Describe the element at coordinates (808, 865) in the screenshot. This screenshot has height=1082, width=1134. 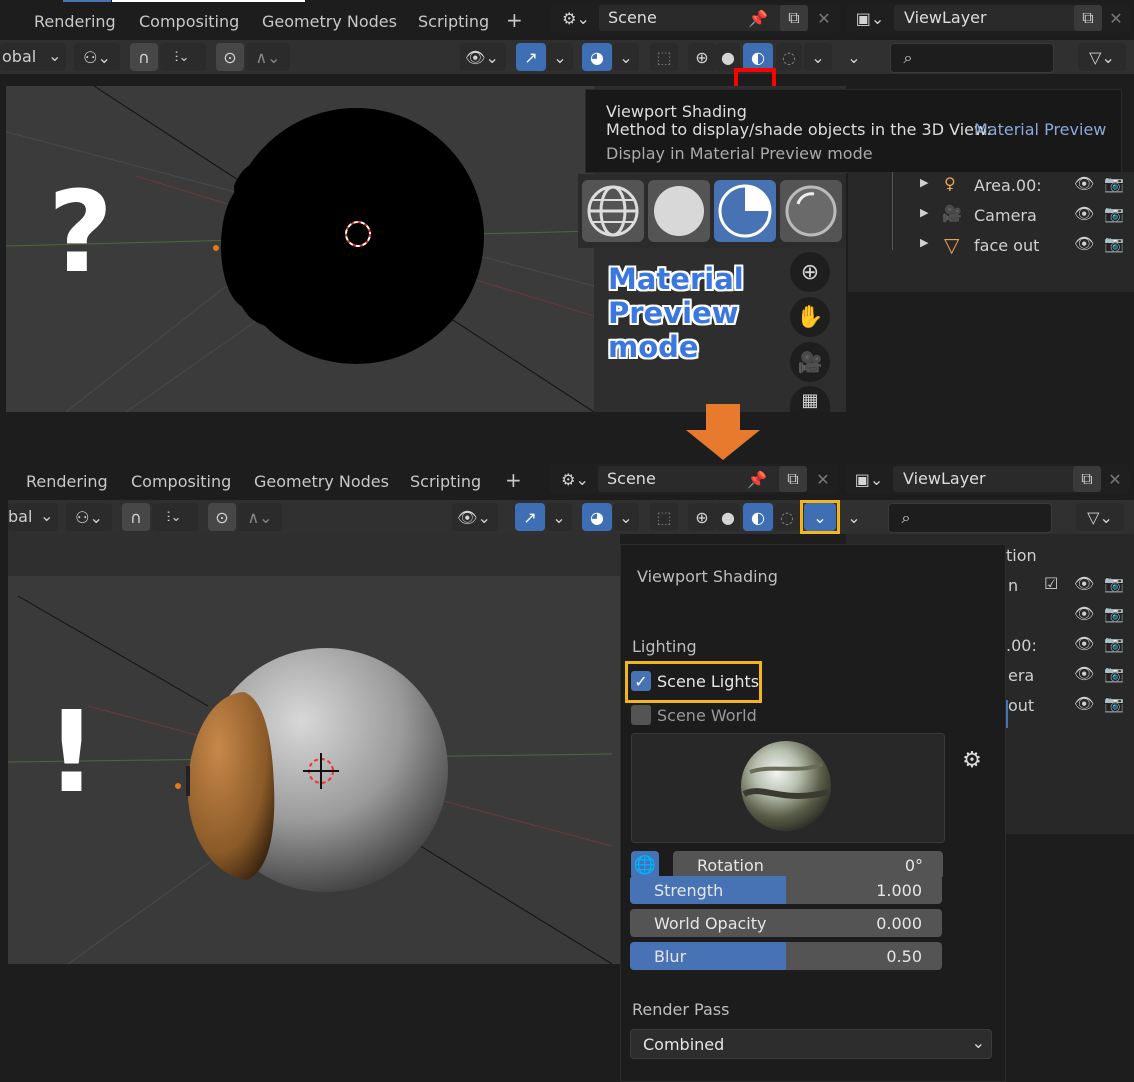
I see `rotation-field: Rotation 0°` at that location.